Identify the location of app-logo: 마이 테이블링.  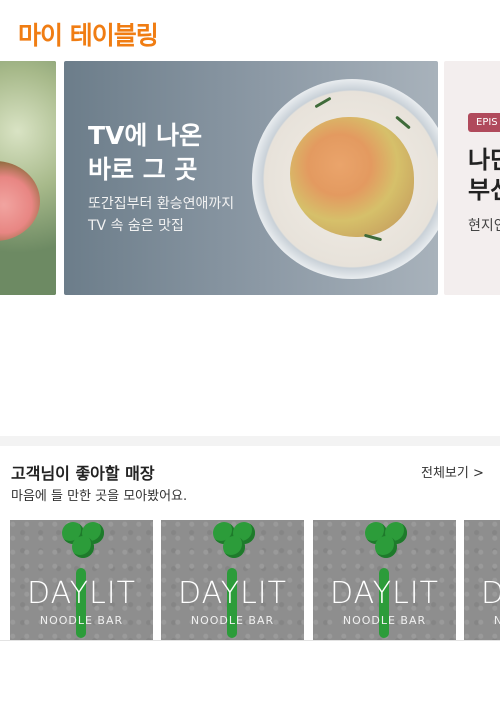
(88, 34).